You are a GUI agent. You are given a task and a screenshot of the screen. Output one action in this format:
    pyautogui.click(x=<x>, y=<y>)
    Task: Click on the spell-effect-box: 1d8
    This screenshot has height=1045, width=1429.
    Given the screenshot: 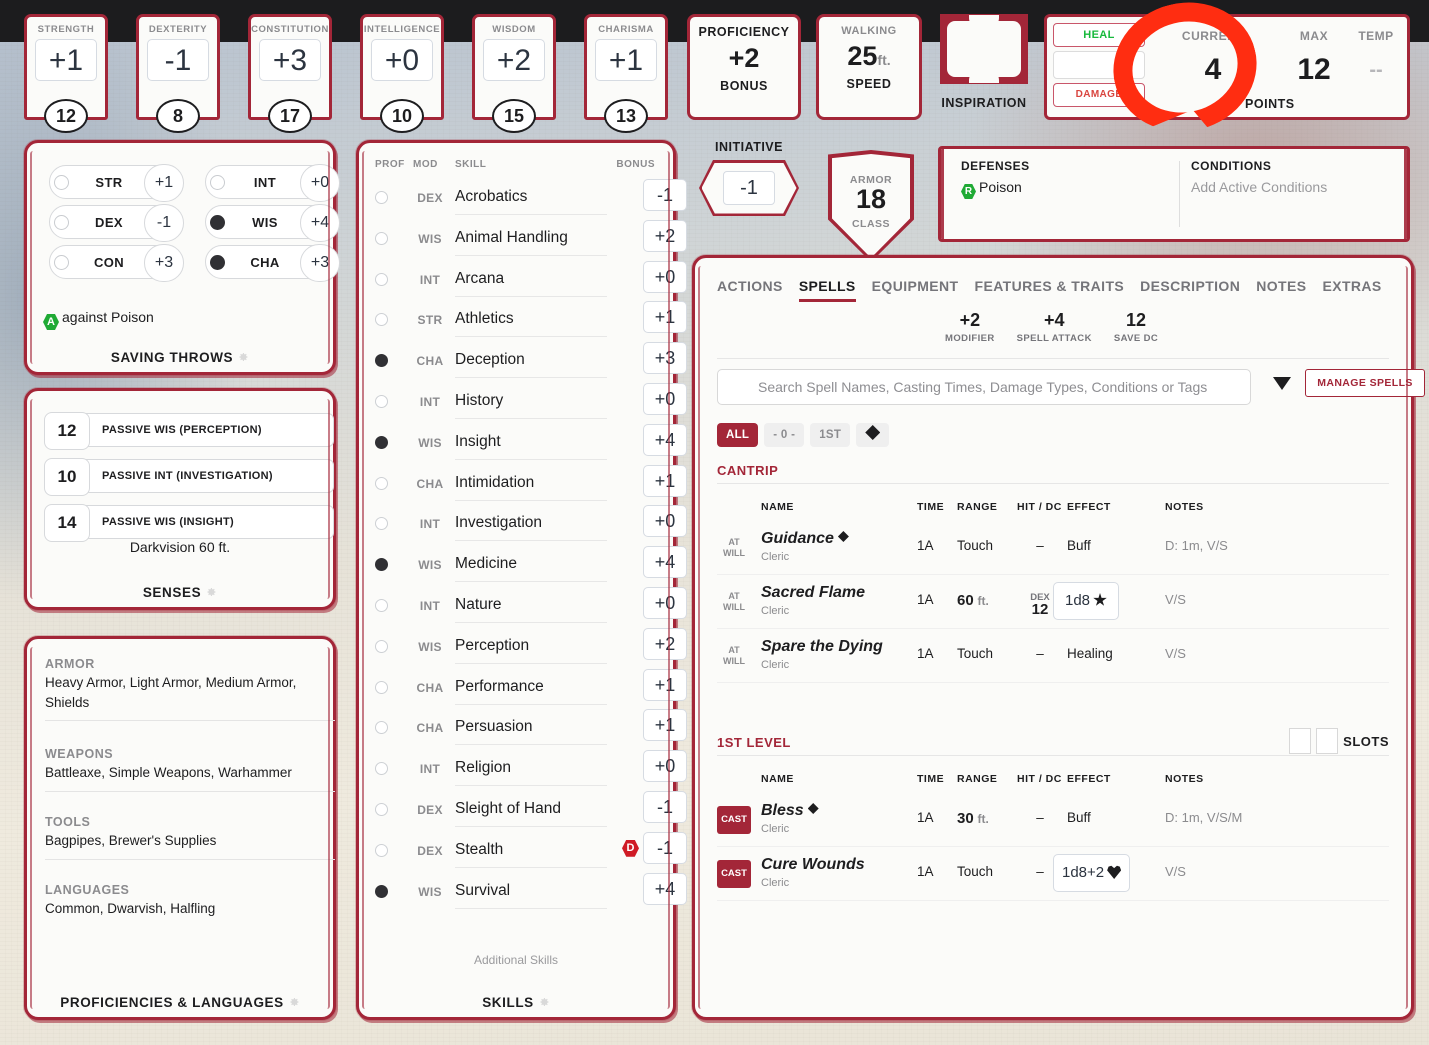 What is the action you would take?
    pyautogui.click(x=1086, y=601)
    